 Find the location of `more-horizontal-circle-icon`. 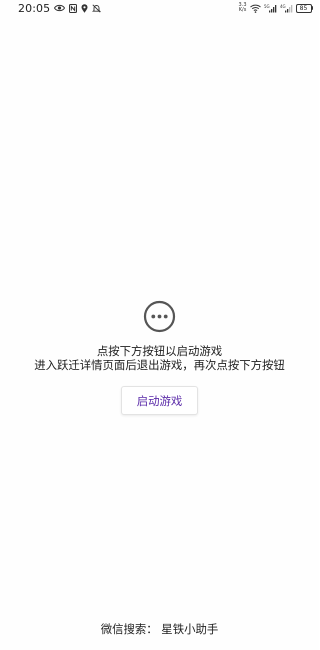

more-horizontal-circle-icon is located at coordinates (159, 316).